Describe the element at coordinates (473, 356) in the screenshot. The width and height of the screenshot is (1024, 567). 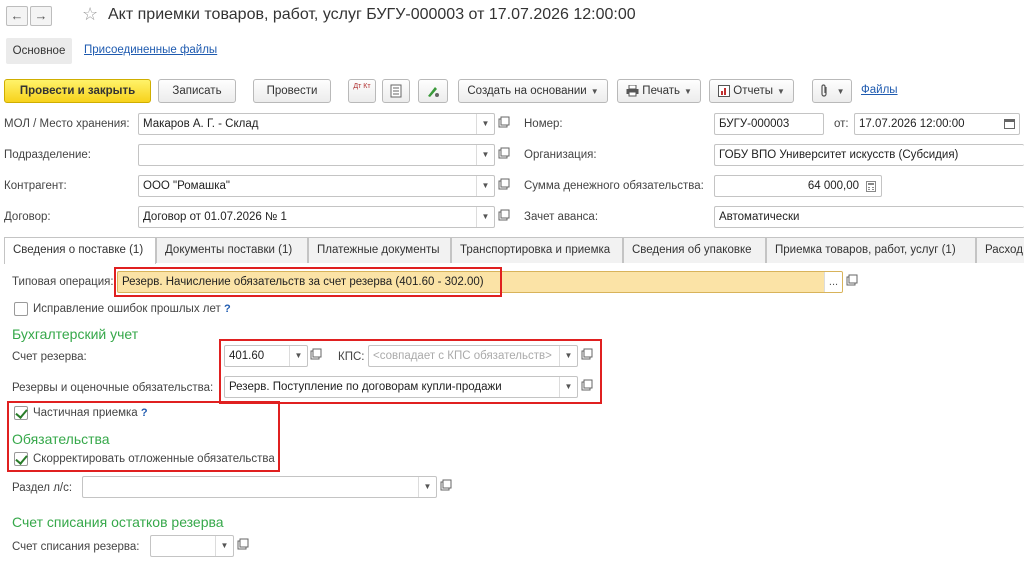
I see `kps-field: <совпадает с КПС обязательств> ▼` at that location.